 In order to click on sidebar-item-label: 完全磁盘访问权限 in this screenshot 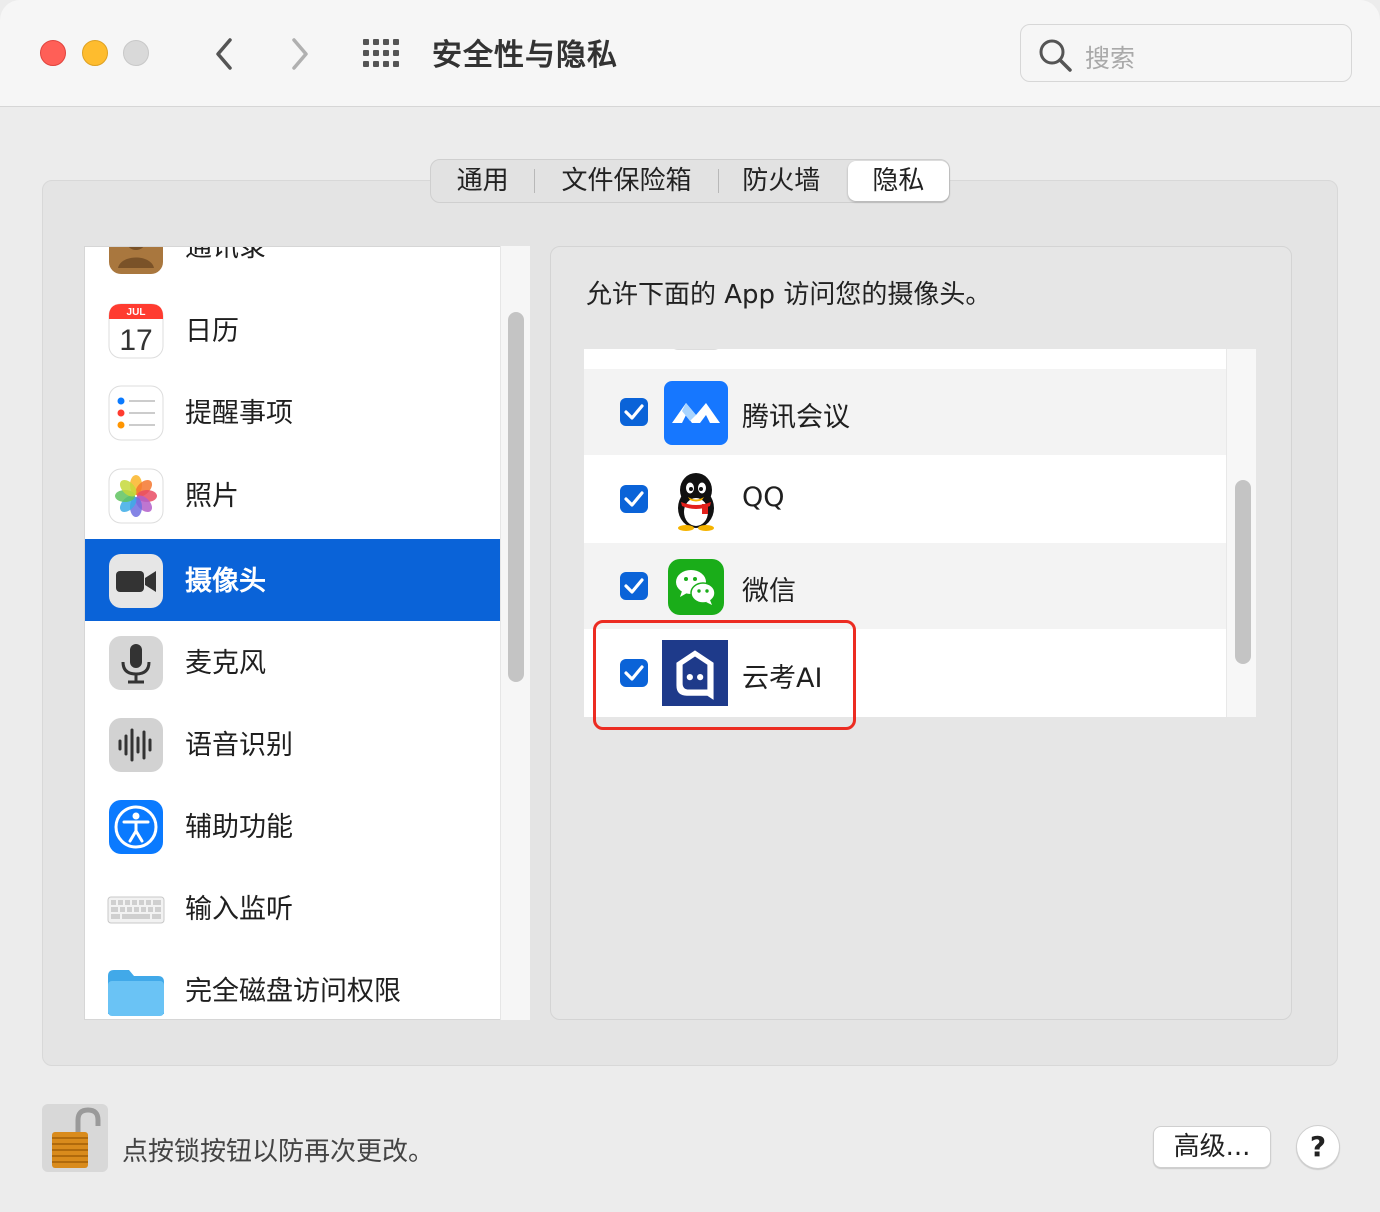, I will do `click(293, 991)`.